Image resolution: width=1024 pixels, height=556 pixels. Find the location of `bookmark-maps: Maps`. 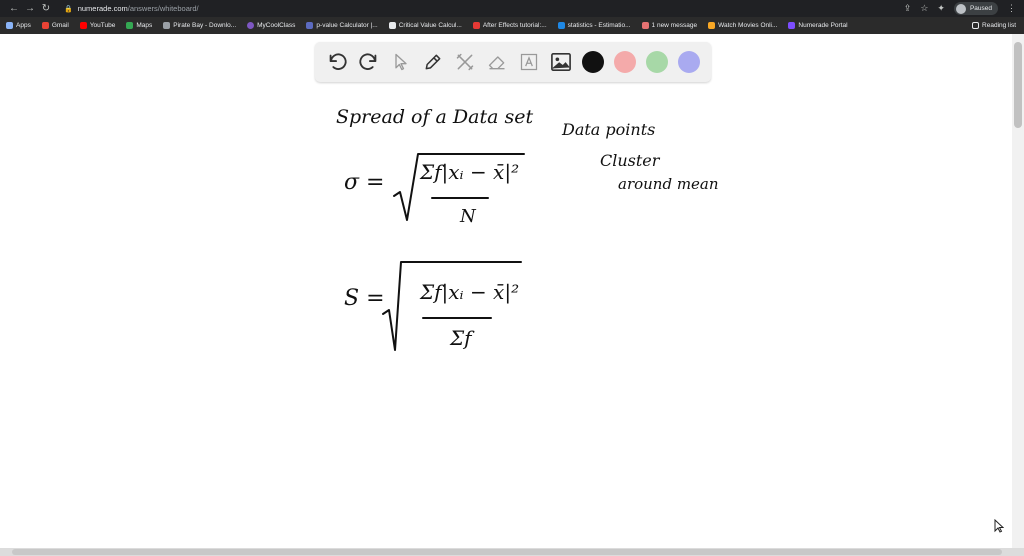

bookmark-maps: Maps is located at coordinates (139, 25).